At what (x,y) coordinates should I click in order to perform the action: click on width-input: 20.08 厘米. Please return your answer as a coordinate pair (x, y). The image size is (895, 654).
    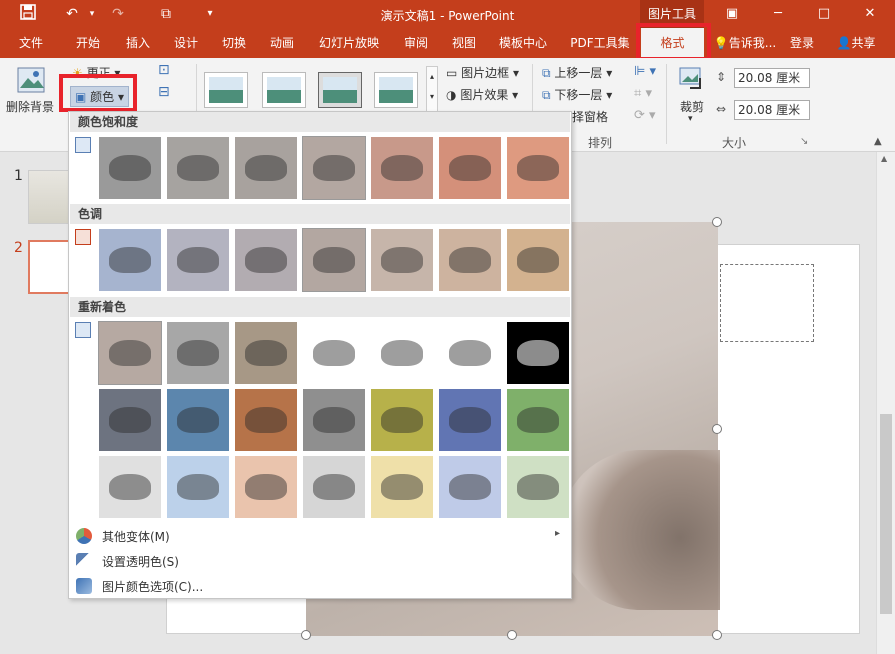
    Looking at the image, I should click on (772, 110).